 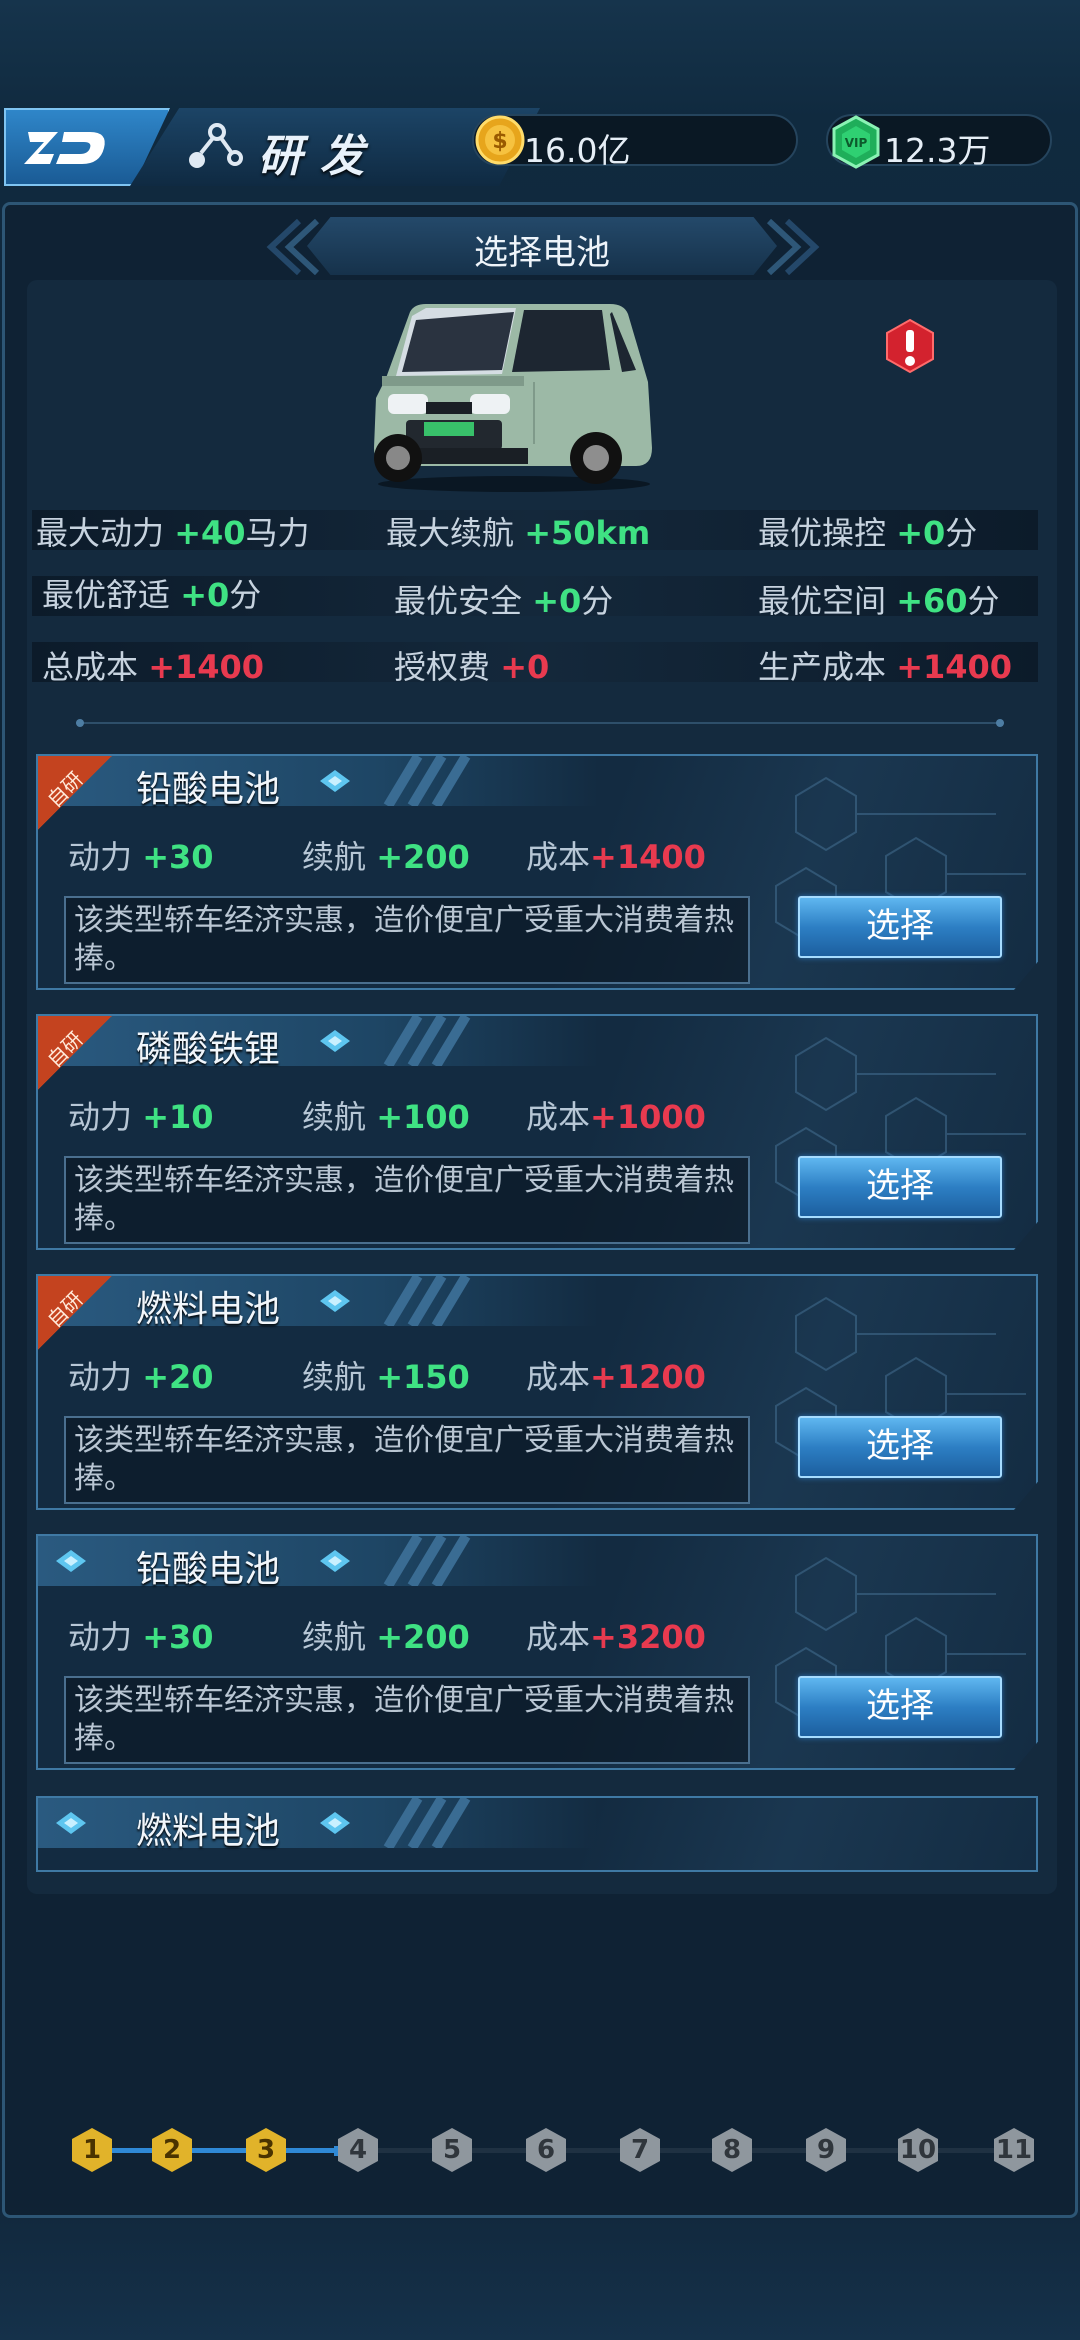 I want to click on battery-card-partial: 燃料电池, so click(x=537, y=1834).